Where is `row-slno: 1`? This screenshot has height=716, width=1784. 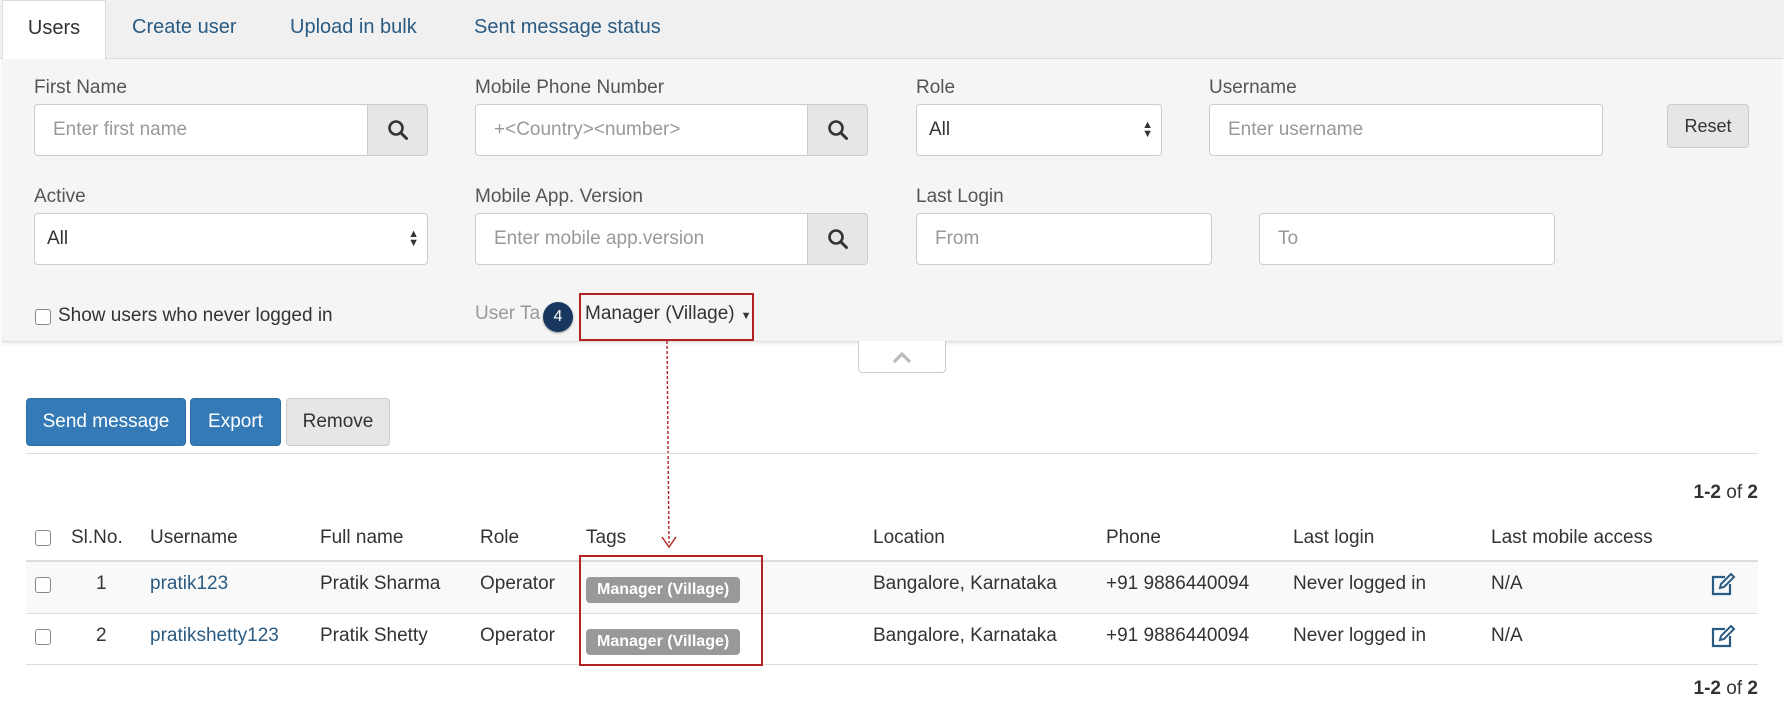 row-slno: 1 is located at coordinates (101, 583).